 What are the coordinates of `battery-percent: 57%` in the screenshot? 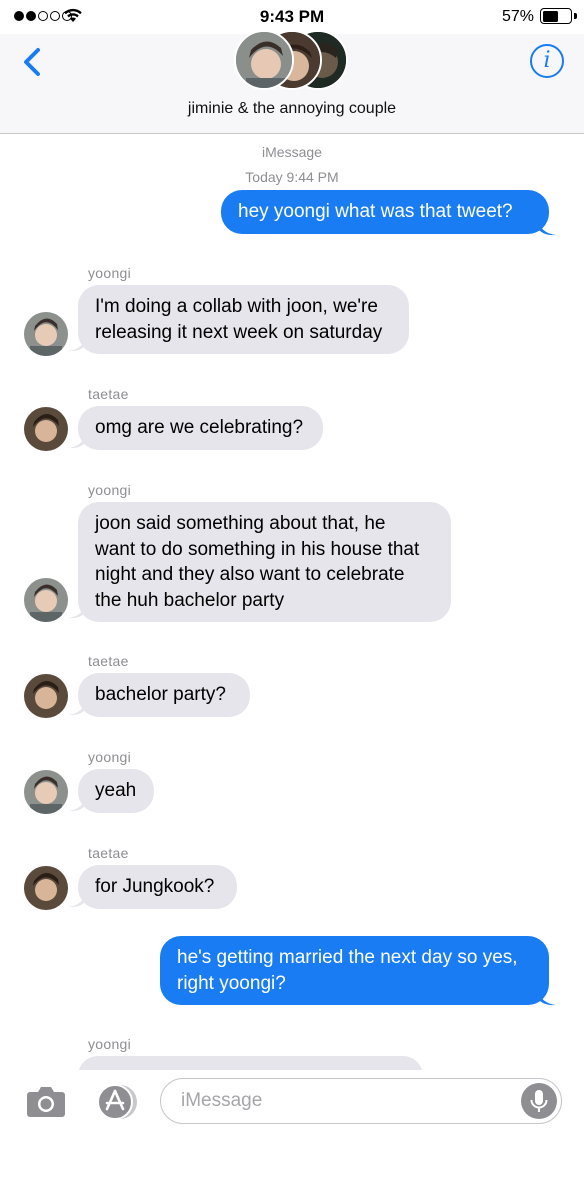 It's located at (517, 16).